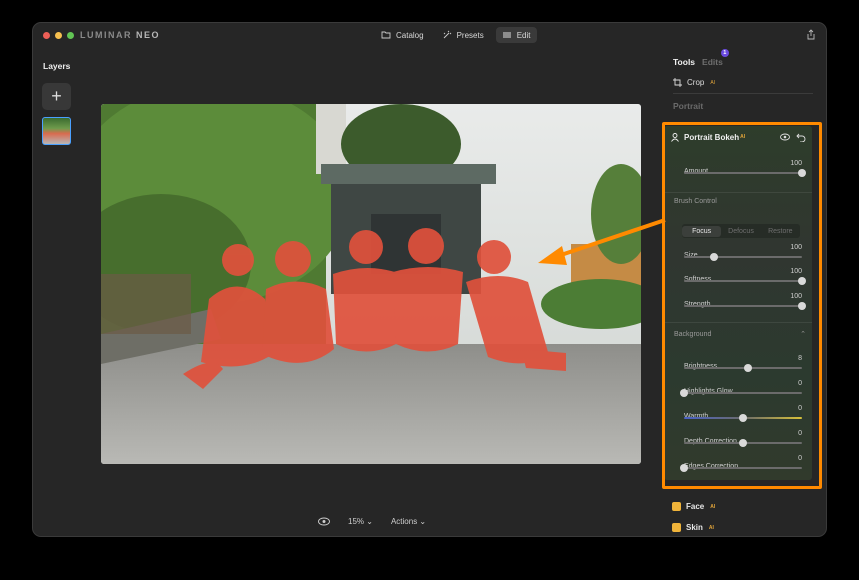  I want to click on actions-dropdown: Actions ⌄, so click(408, 521).